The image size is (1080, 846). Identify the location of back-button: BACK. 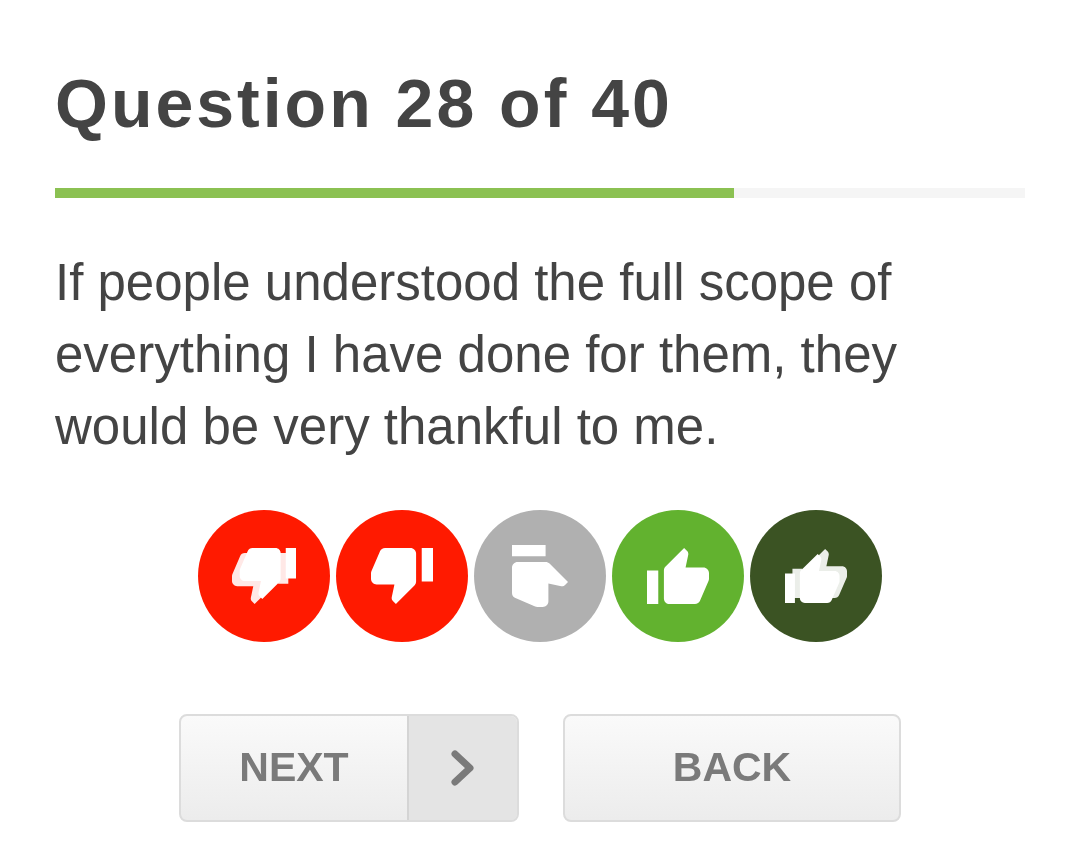
(732, 768).